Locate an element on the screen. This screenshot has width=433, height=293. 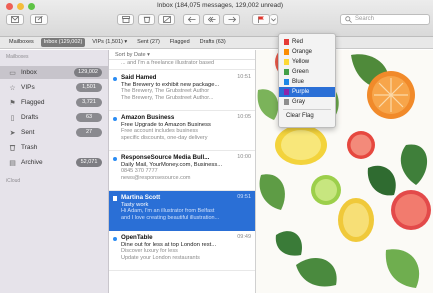
junk-icon is located at coordinates (166, 19).